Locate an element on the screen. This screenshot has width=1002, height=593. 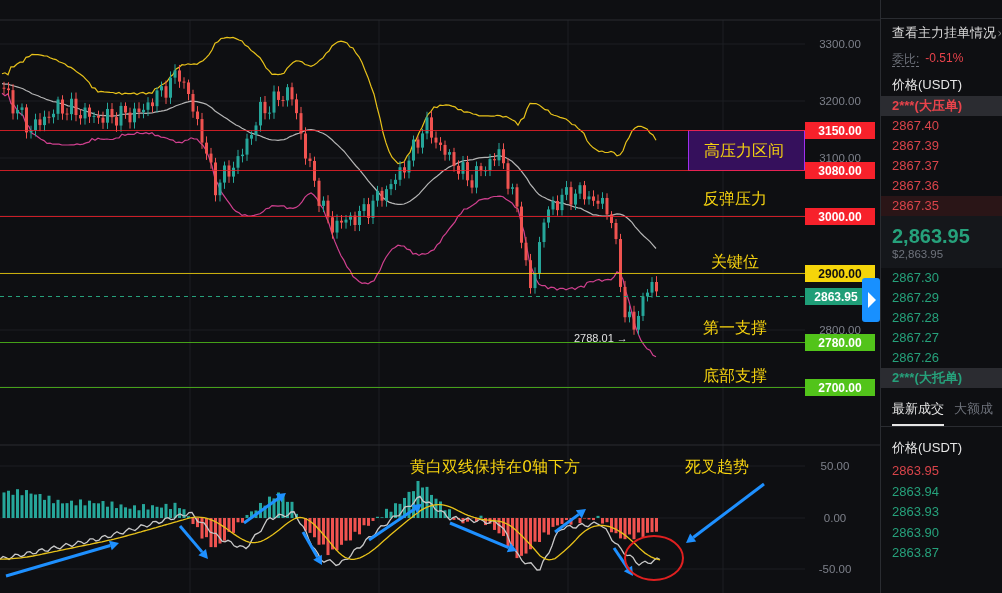
macd-axis-label: -50.00 is located at coordinates (835, 569).